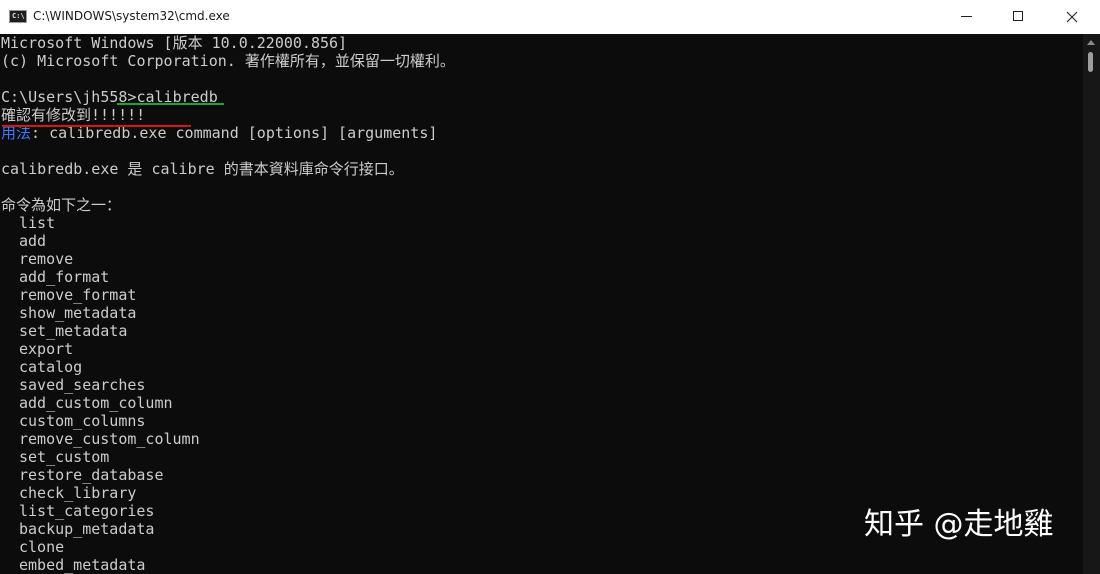 Image resolution: width=1100 pixels, height=574 pixels. I want to click on command-item: set_custom, so click(64, 457).